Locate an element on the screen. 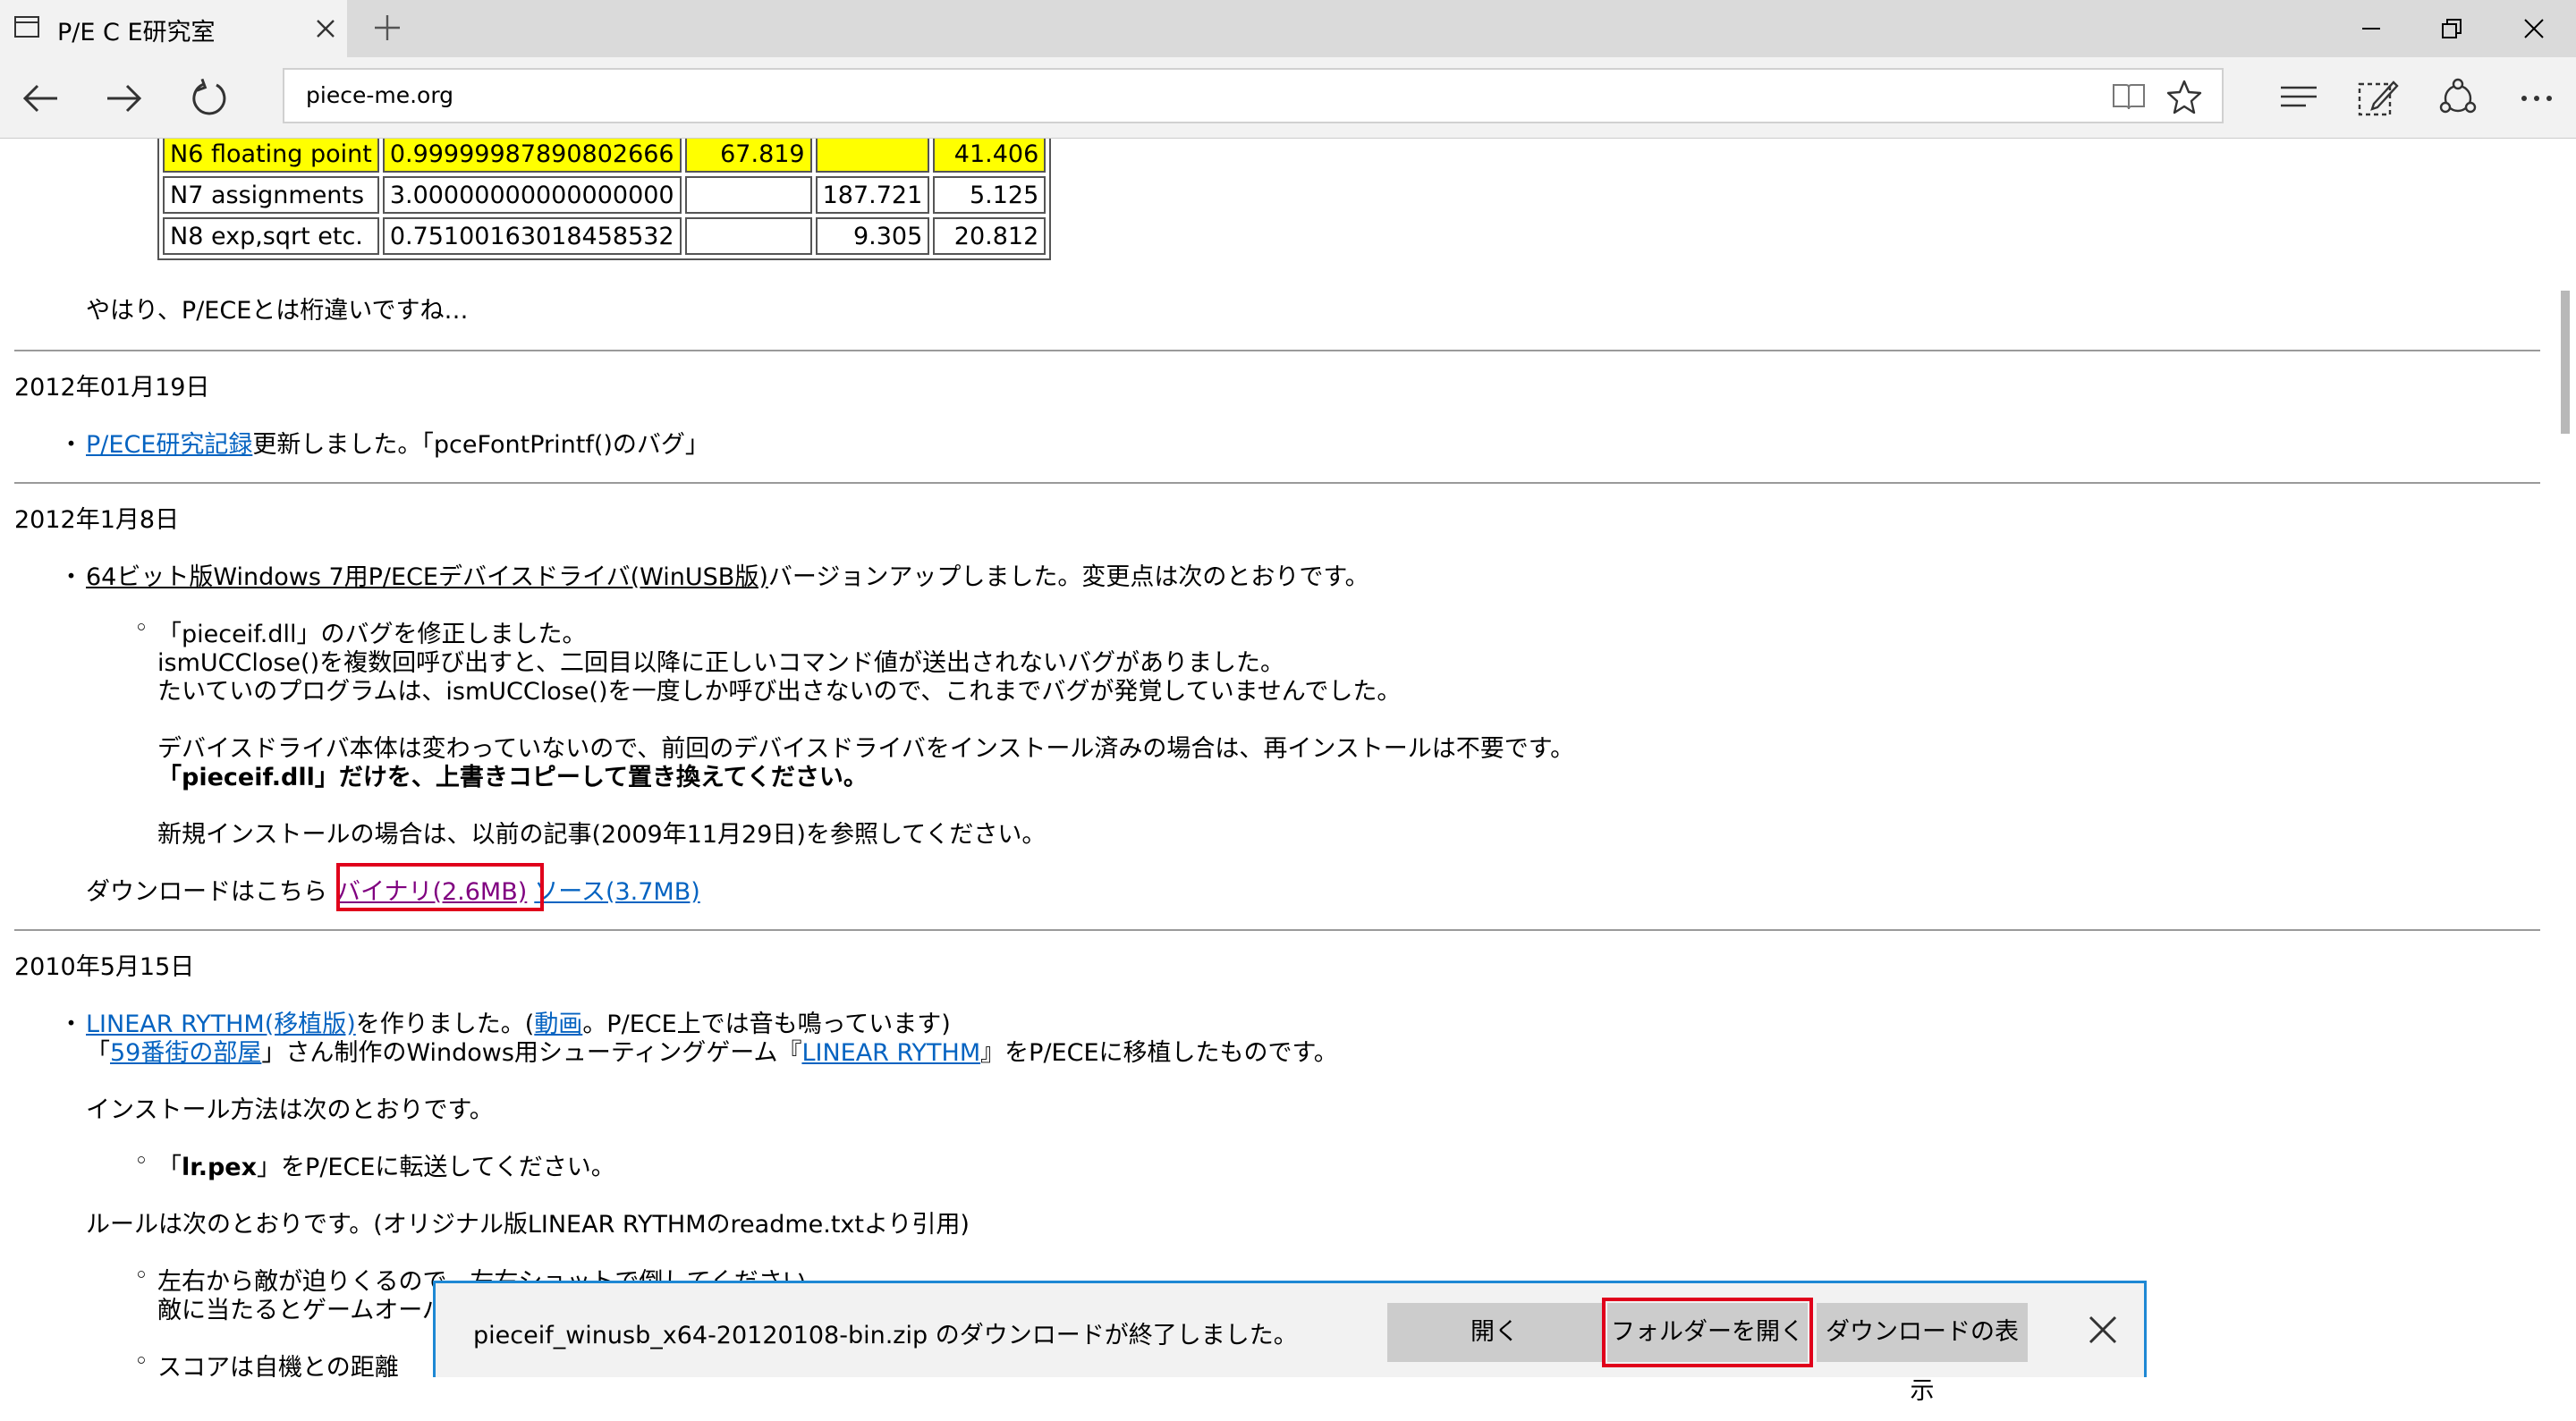 The image size is (2576, 1421). navigation-bar: piece-me.org is located at coordinates (1288, 98).